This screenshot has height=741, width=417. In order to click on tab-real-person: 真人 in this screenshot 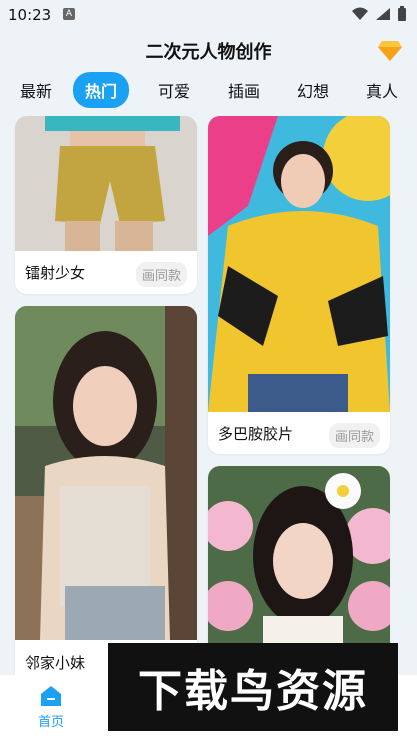, I will do `click(382, 90)`.